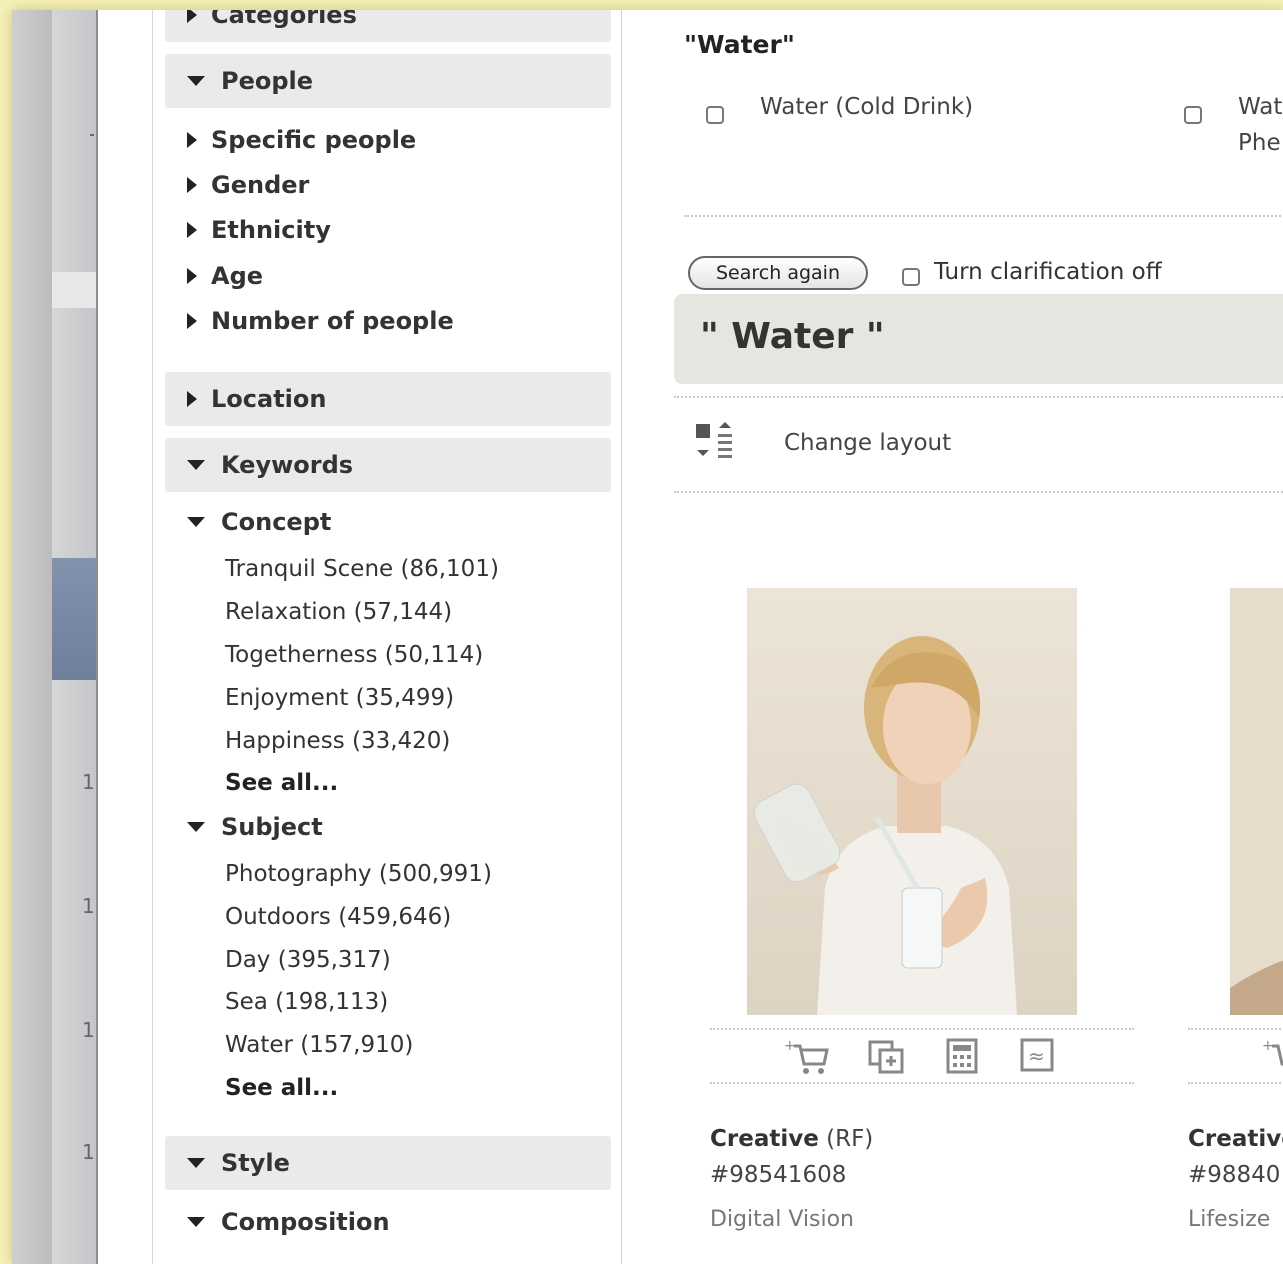 The image size is (1283, 1264). Describe the element at coordinates (963, 1058) in the screenshot. I see `calculate-price-icon` at that location.